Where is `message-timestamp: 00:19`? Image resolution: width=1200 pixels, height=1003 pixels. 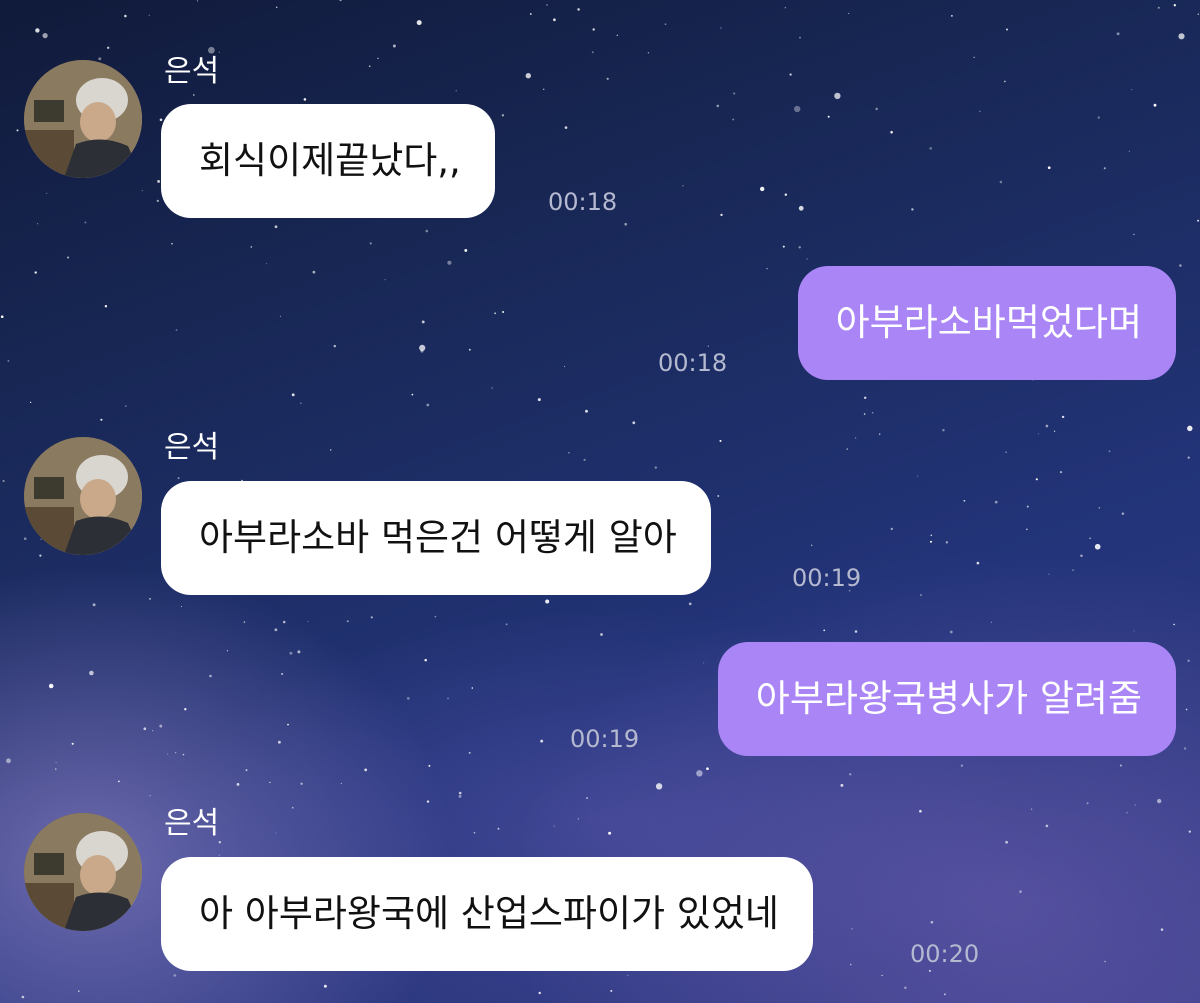
message-timestamp: 00:19 is located at coordinates (827, 578).